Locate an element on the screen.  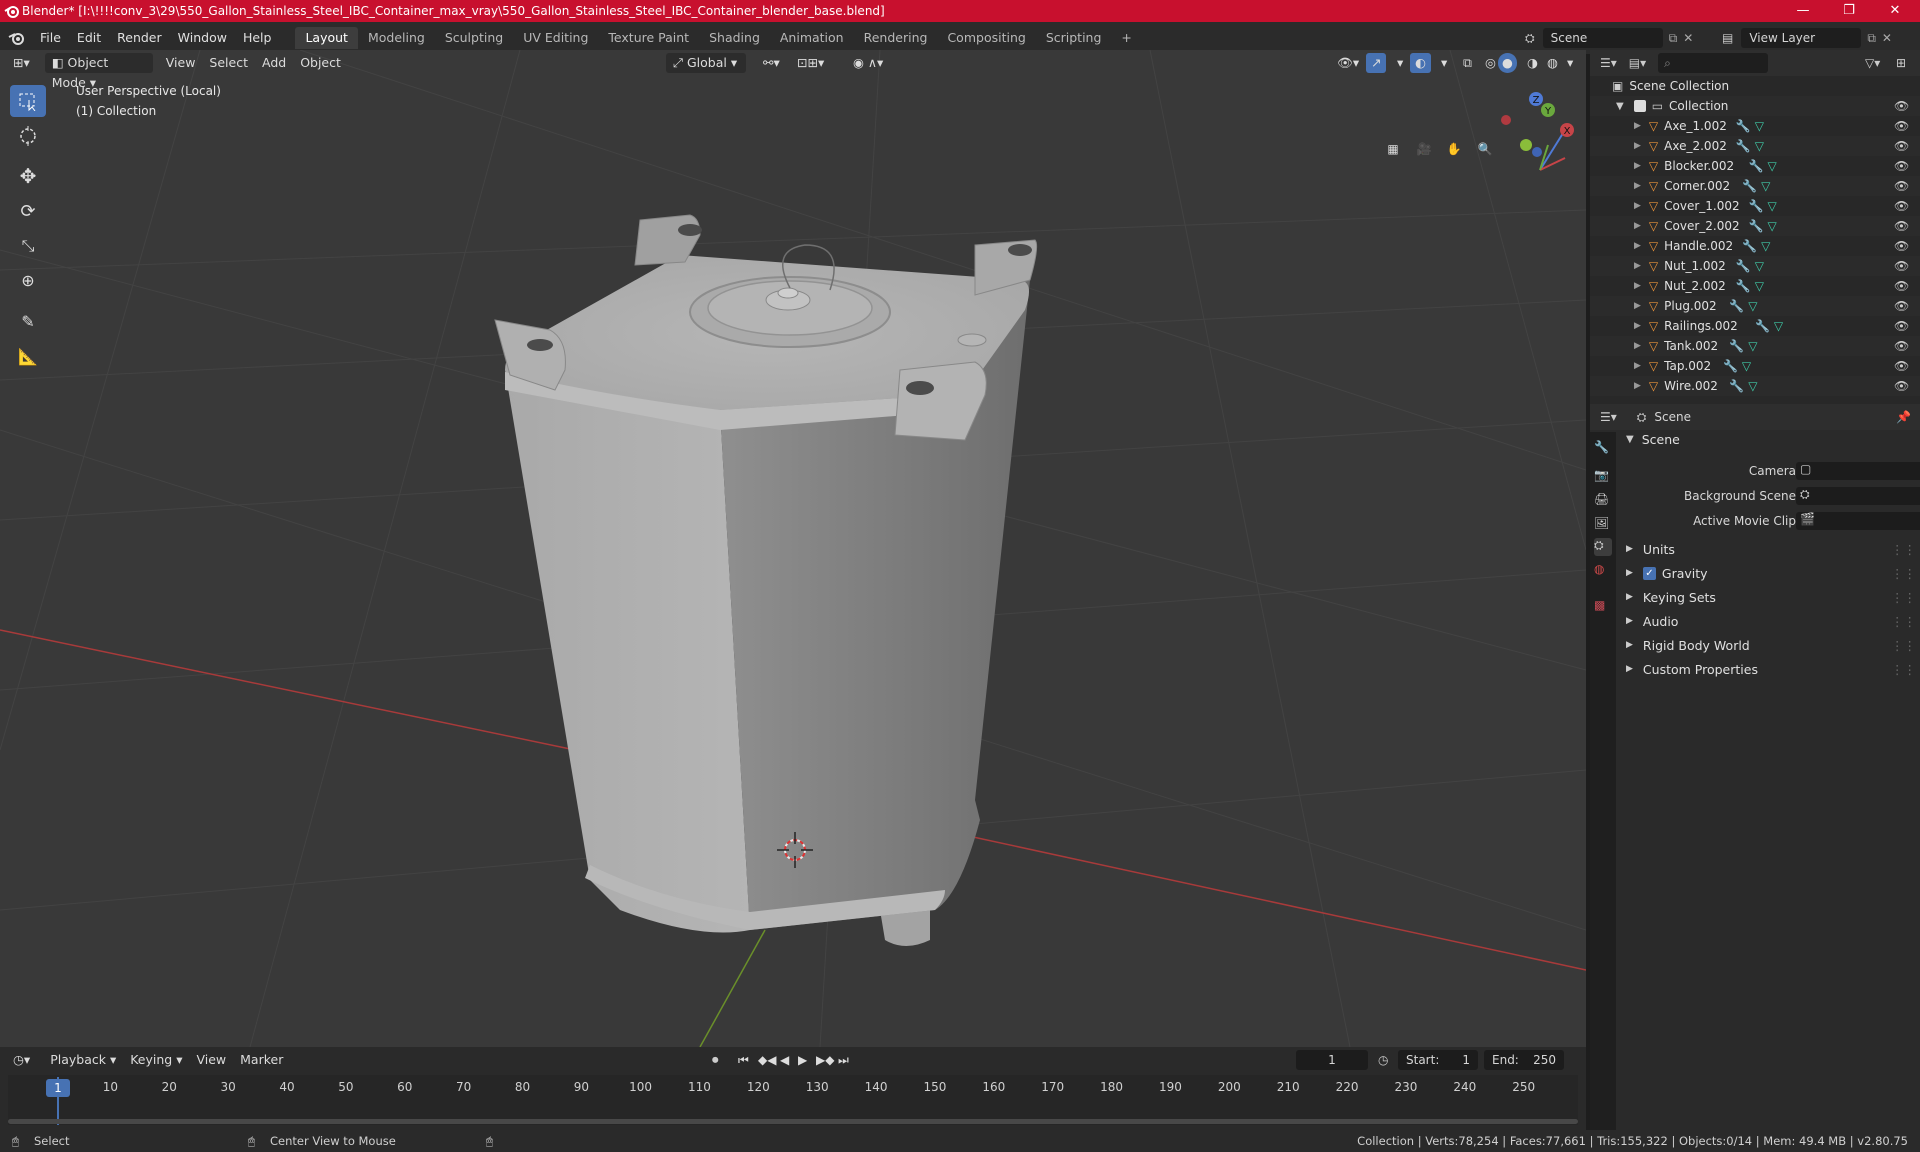
proportional-editing-icon: ◉ ∧▾ is located at coordinates (868, 63).